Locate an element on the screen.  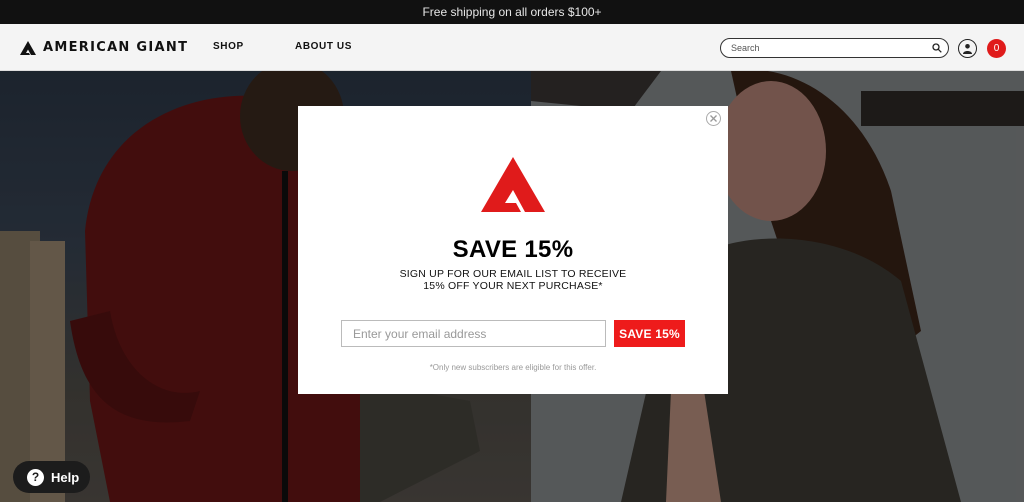
close-icon is located at coordinates (713, 118).